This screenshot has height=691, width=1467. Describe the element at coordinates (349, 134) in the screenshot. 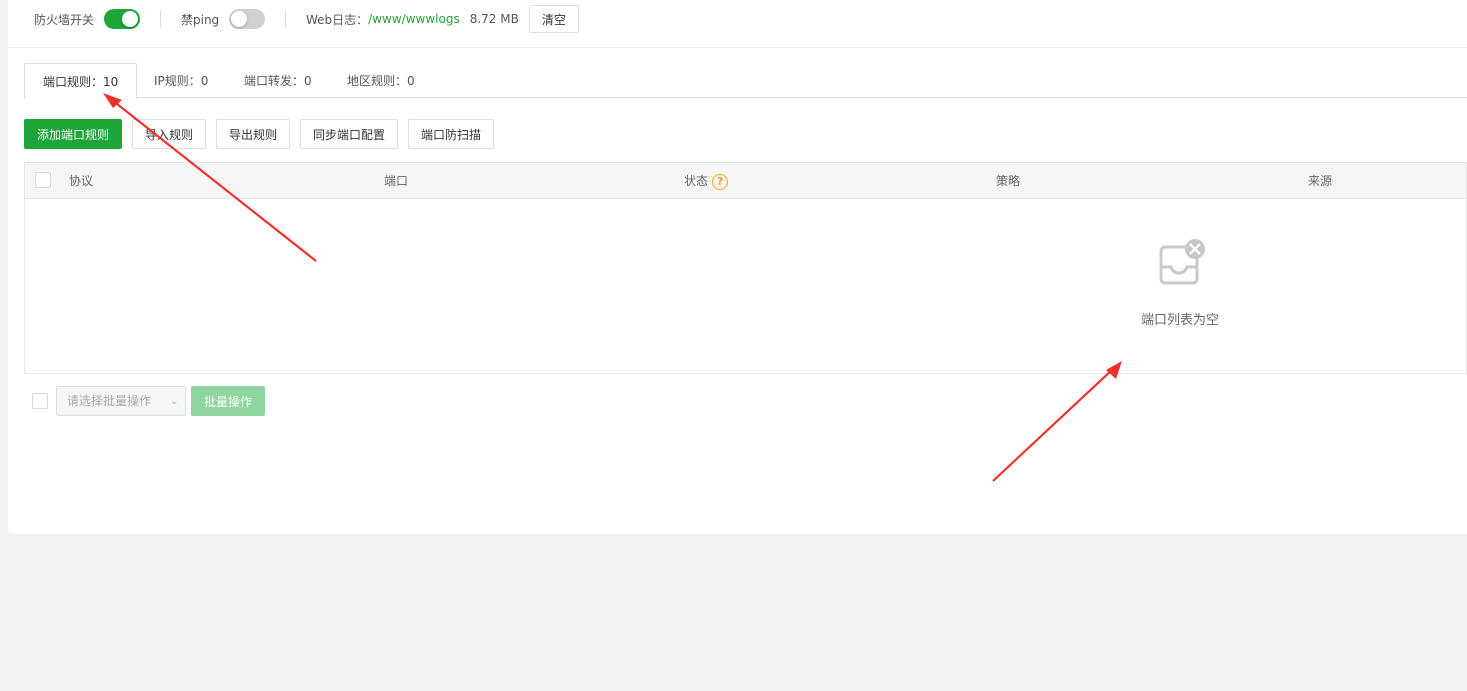

I see `sync-port-config-button: 同步端口配置` at that location.